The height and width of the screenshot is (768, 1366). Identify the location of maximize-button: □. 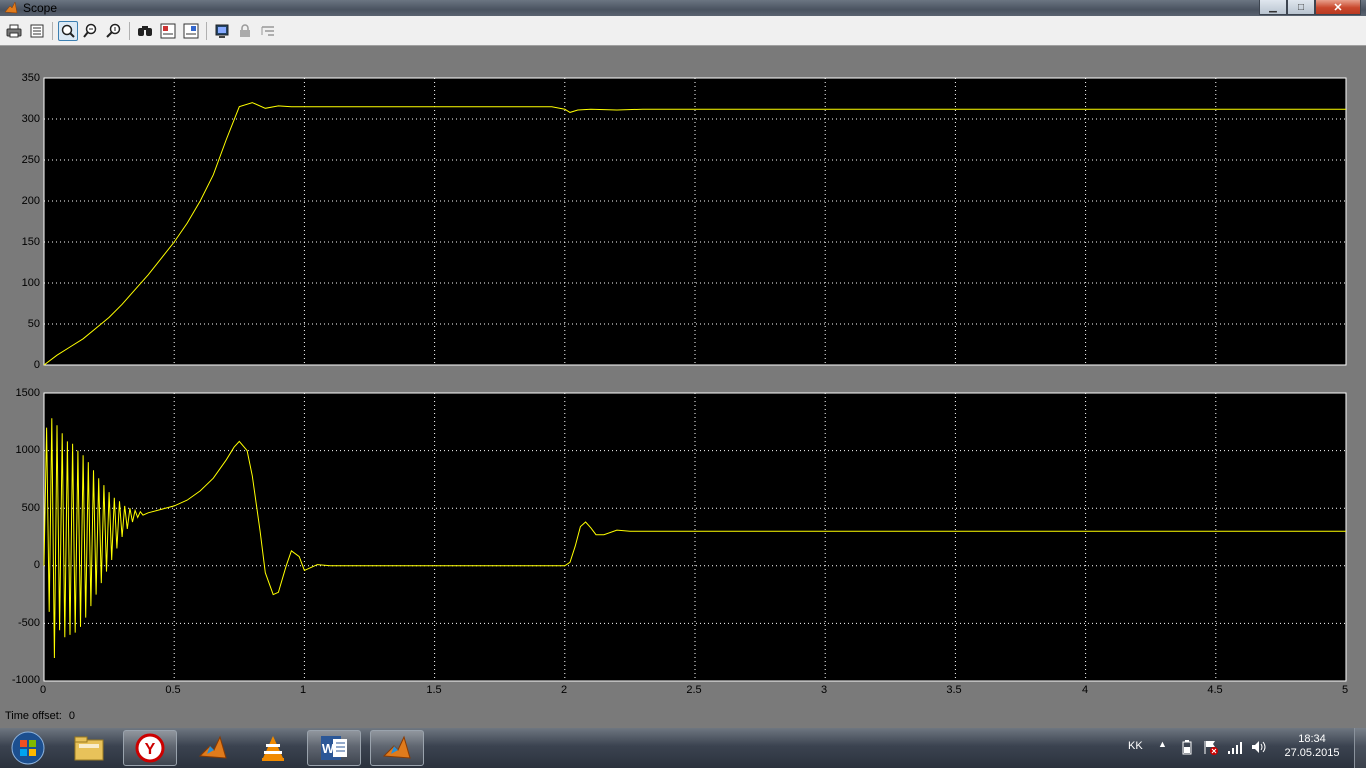
(1301, 7).